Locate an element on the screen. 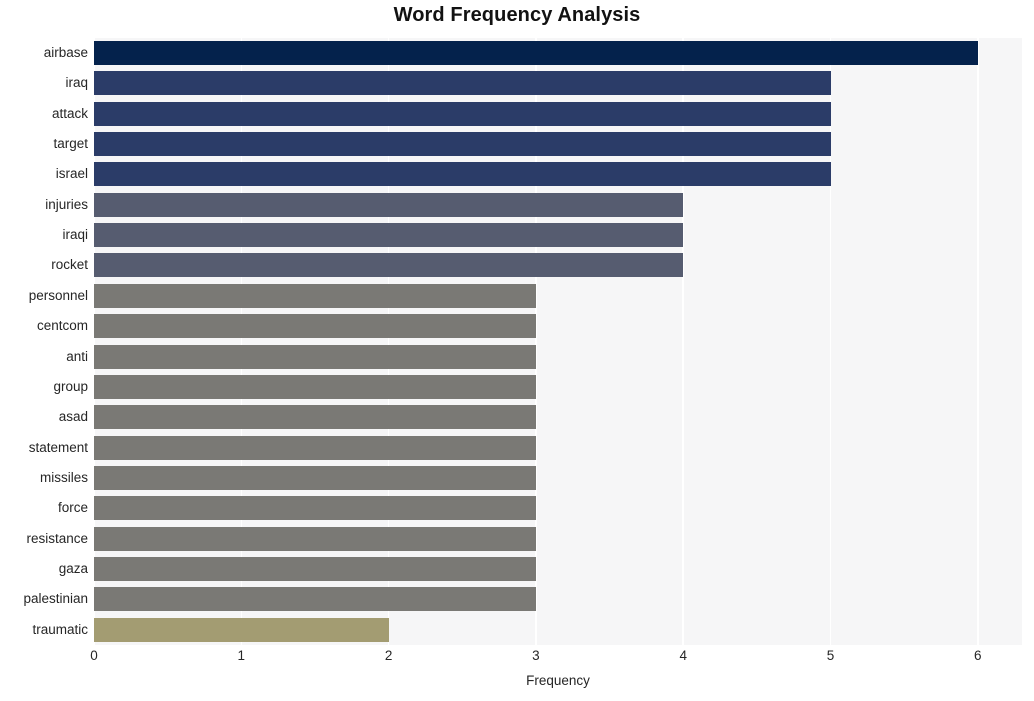 Image resolution: width=1034 pixels, height=701 pixels. bar-asad is located at coordinates (315, 417).